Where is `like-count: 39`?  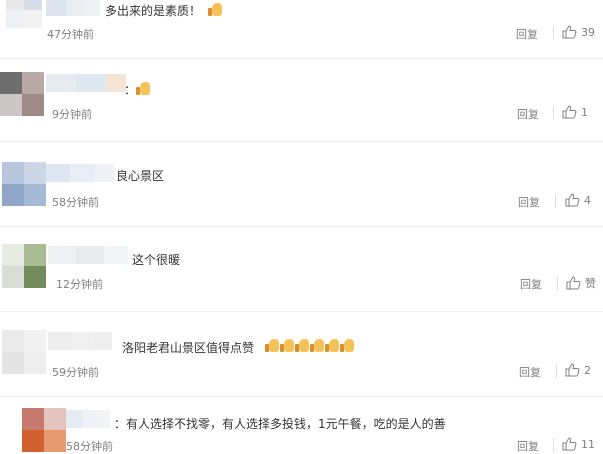 like-count: 39 is located at coordinates (588, 32).